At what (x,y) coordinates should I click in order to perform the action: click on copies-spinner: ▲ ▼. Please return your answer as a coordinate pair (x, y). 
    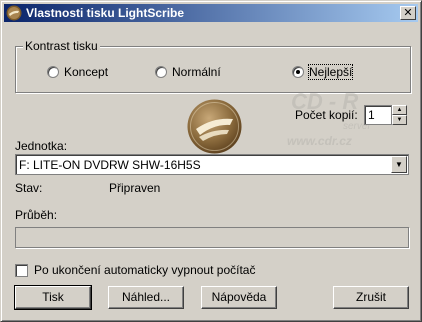
    Looking at the image, I should click on (399, 115).